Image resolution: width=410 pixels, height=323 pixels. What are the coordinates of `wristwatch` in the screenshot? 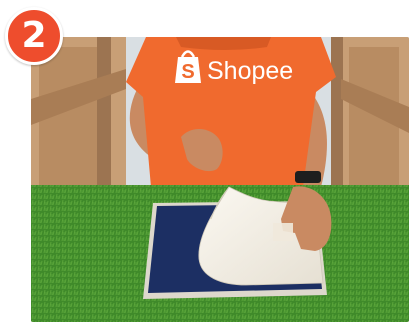 It's located at (308, 177).